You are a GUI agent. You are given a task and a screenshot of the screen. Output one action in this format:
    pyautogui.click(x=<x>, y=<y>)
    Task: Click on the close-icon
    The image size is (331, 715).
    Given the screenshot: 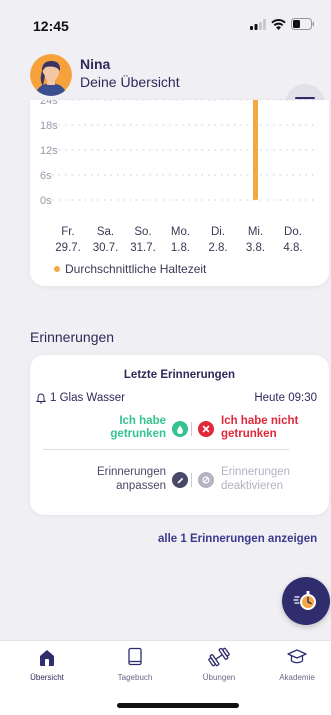 What is the action you would take?
    pyautogui.click(x=206, y=429)
    